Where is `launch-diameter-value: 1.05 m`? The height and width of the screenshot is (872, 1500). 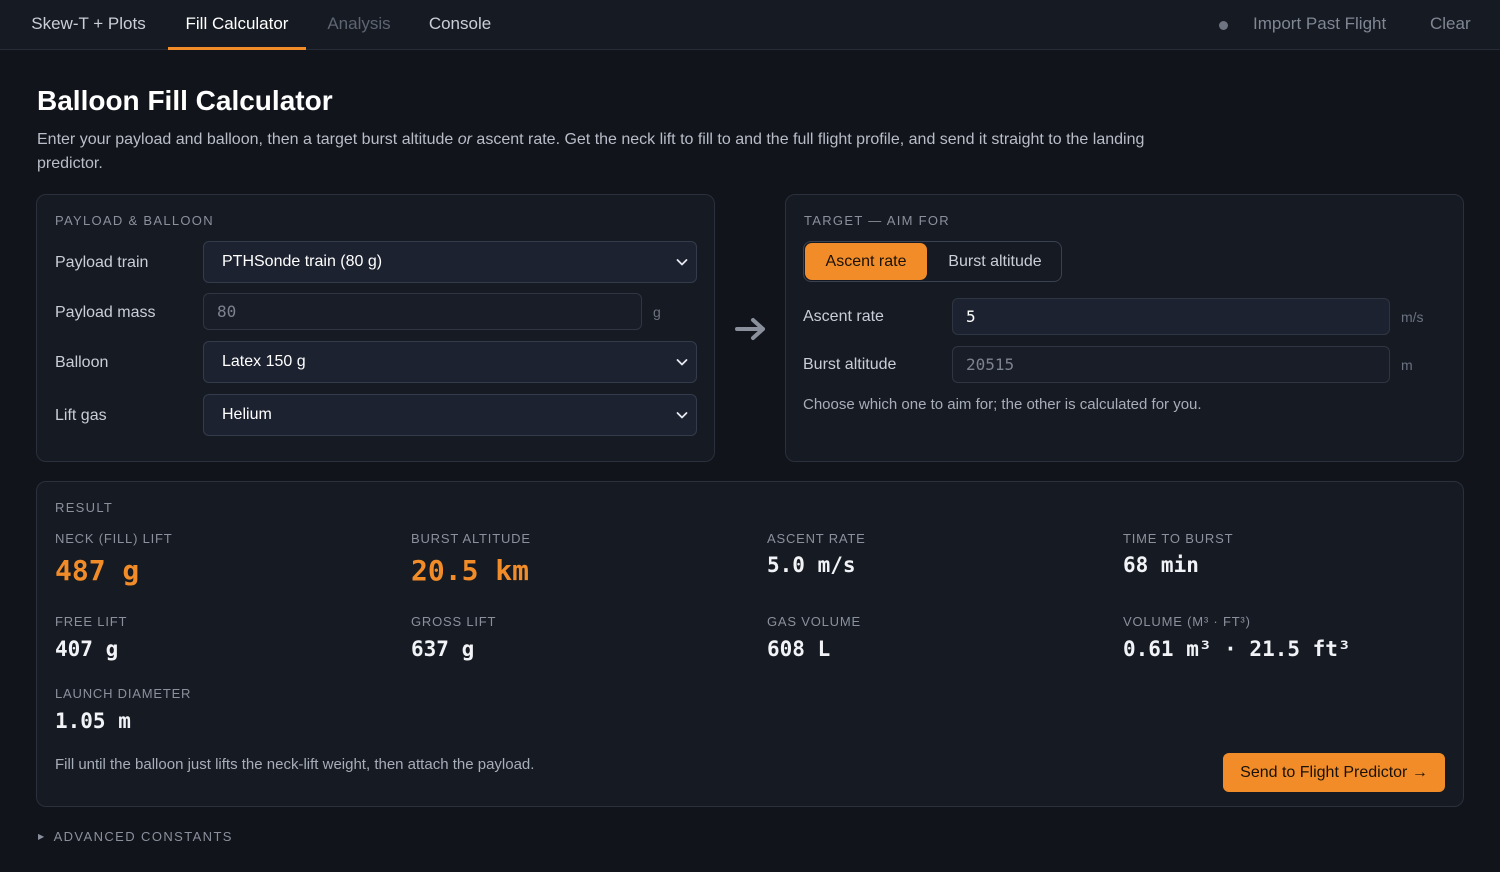
launch-diameter-value: 1.05 m is located at coordinates (93, 721).